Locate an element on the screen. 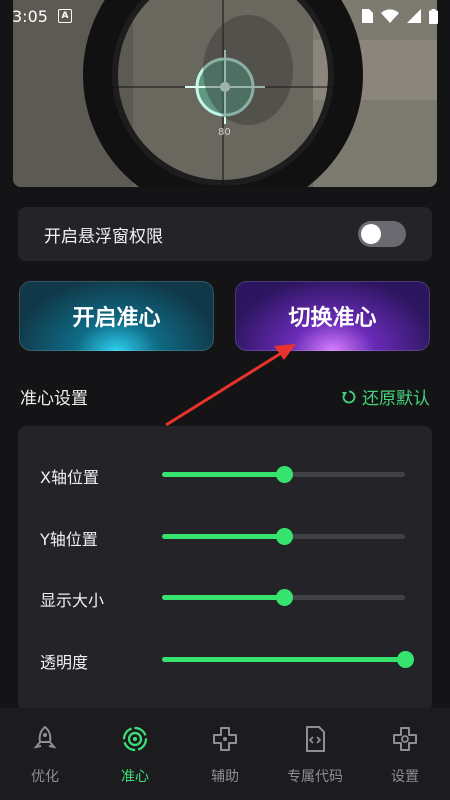 The image size is (450, 800). nav-item-crosshair: 准心 is located at coordinates (135, 747).